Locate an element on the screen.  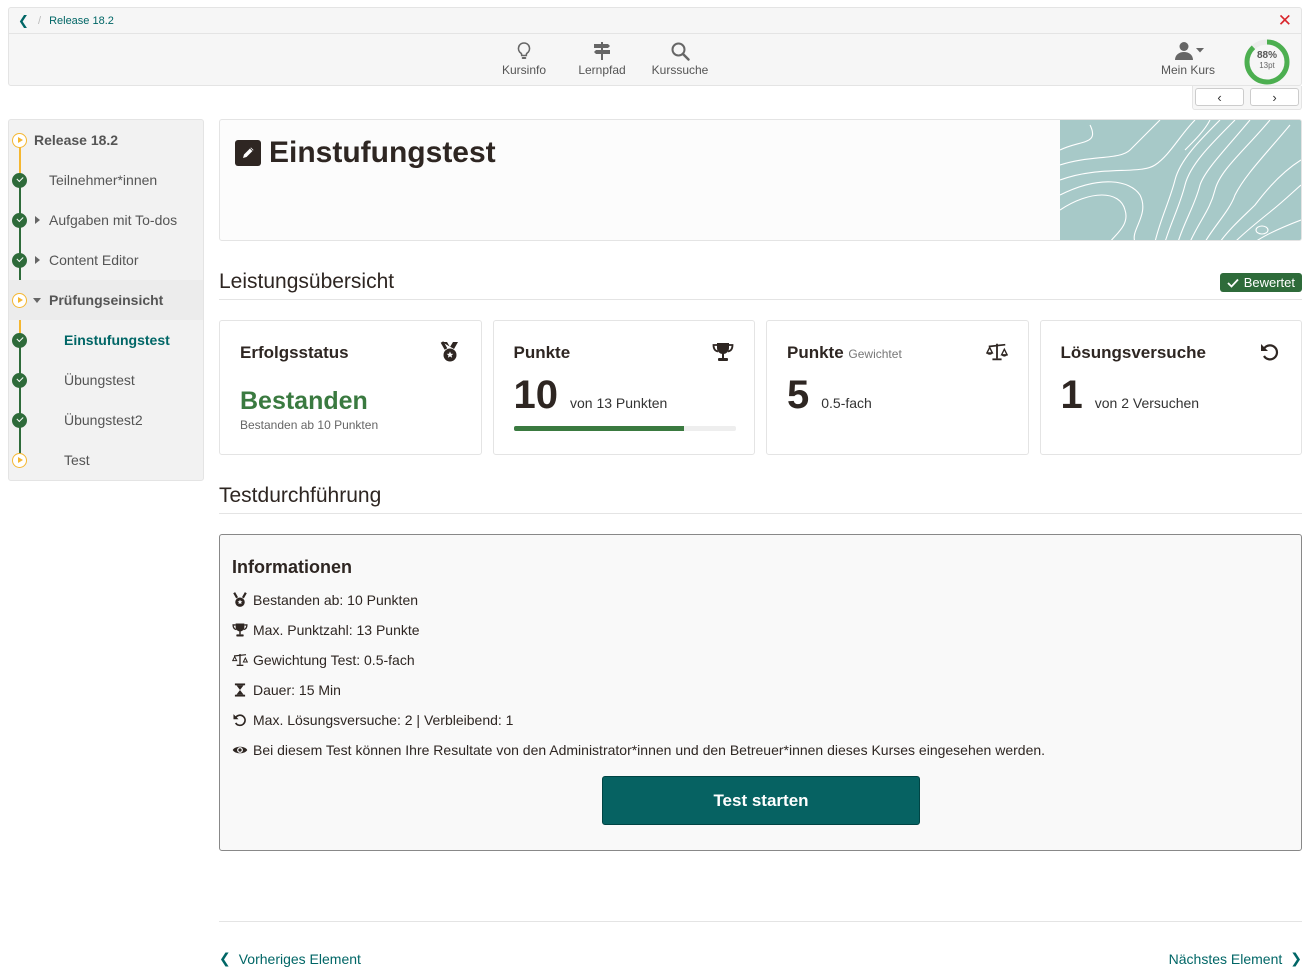
weighted-points-unit: 0.5-fach is located at coordinates (846, 403).